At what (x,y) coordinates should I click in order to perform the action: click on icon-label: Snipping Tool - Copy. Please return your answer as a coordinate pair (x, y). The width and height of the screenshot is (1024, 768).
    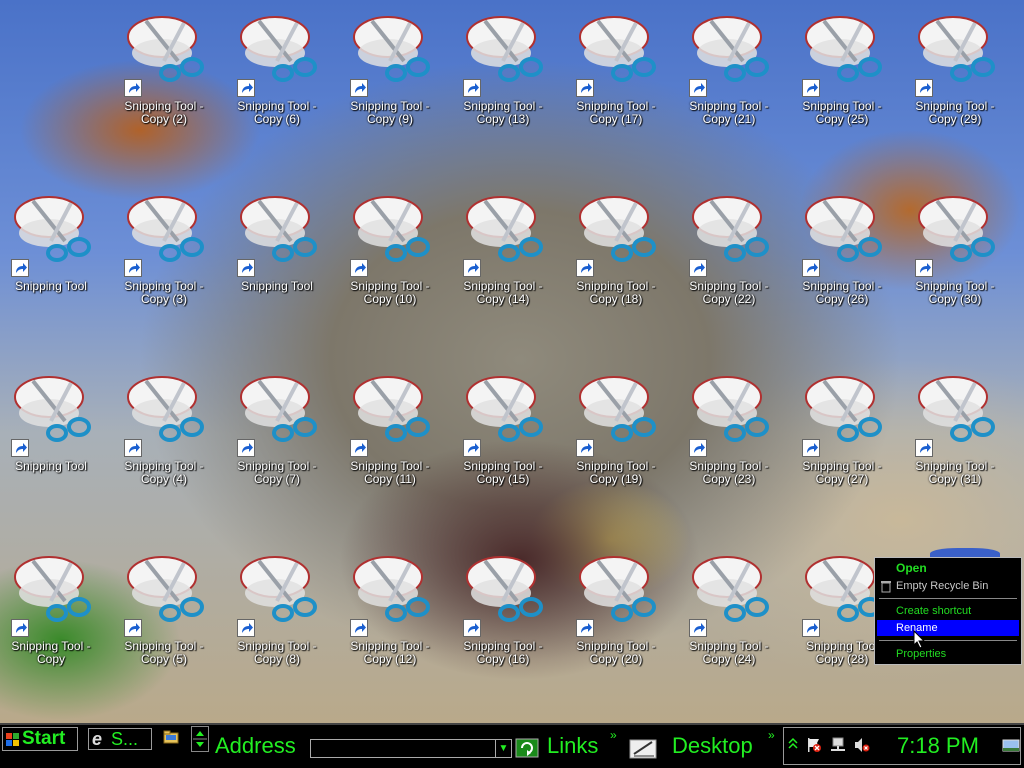
    Looking at the image, I should click on (51, 652).